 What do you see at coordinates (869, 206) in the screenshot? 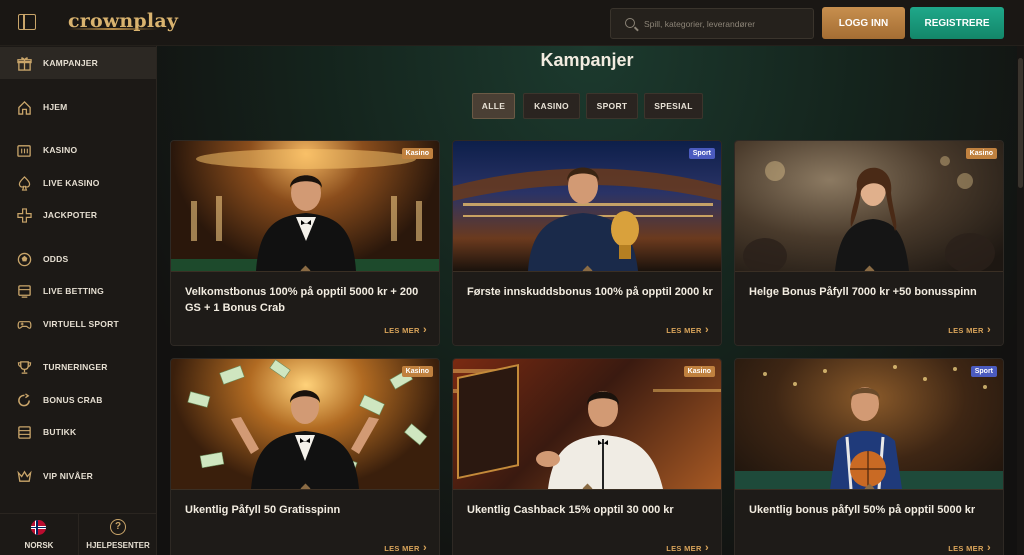
I see `promo-image-lady: Kasino` at bounding box center [869, 206].